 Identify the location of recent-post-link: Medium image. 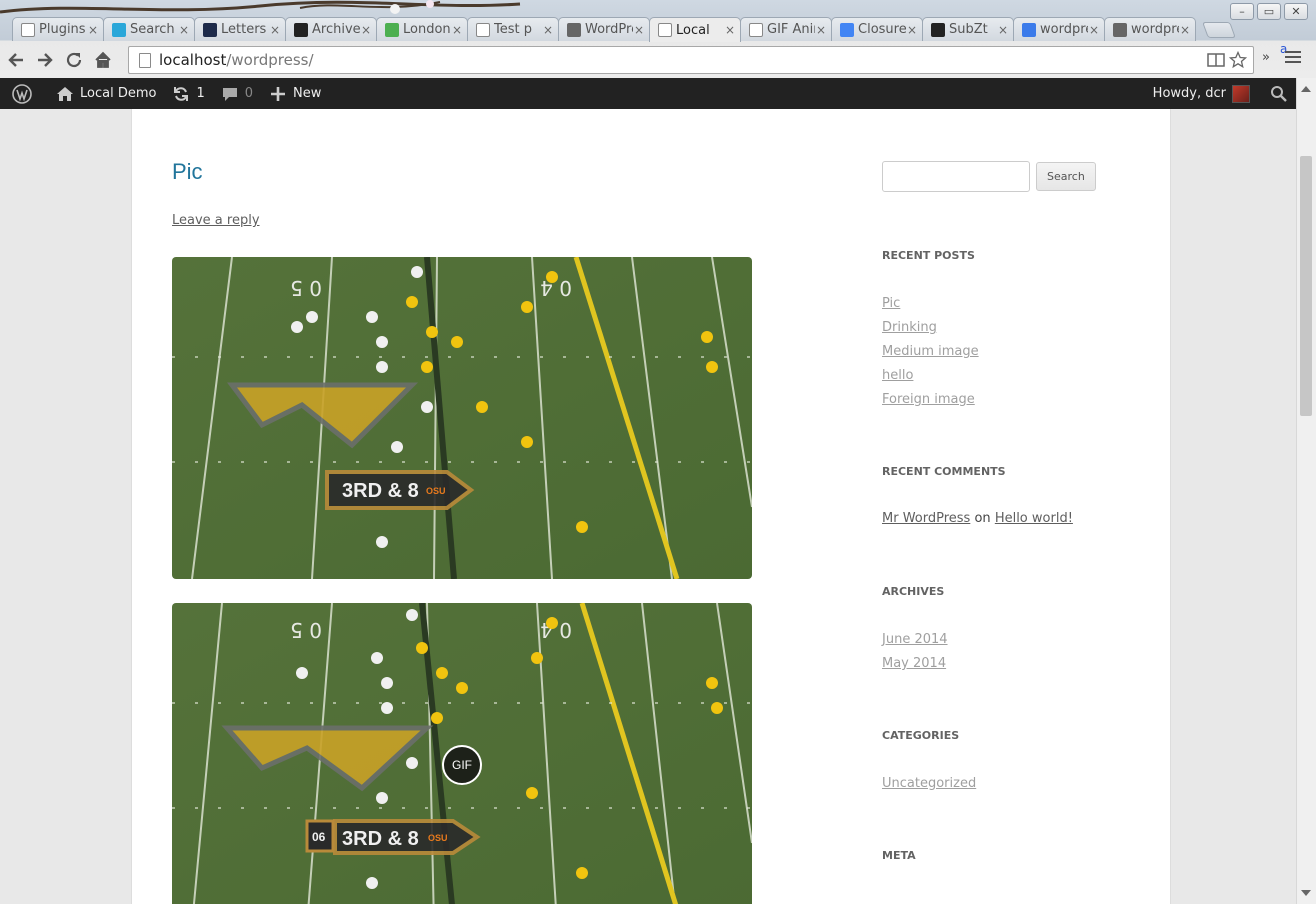
(930, 351).